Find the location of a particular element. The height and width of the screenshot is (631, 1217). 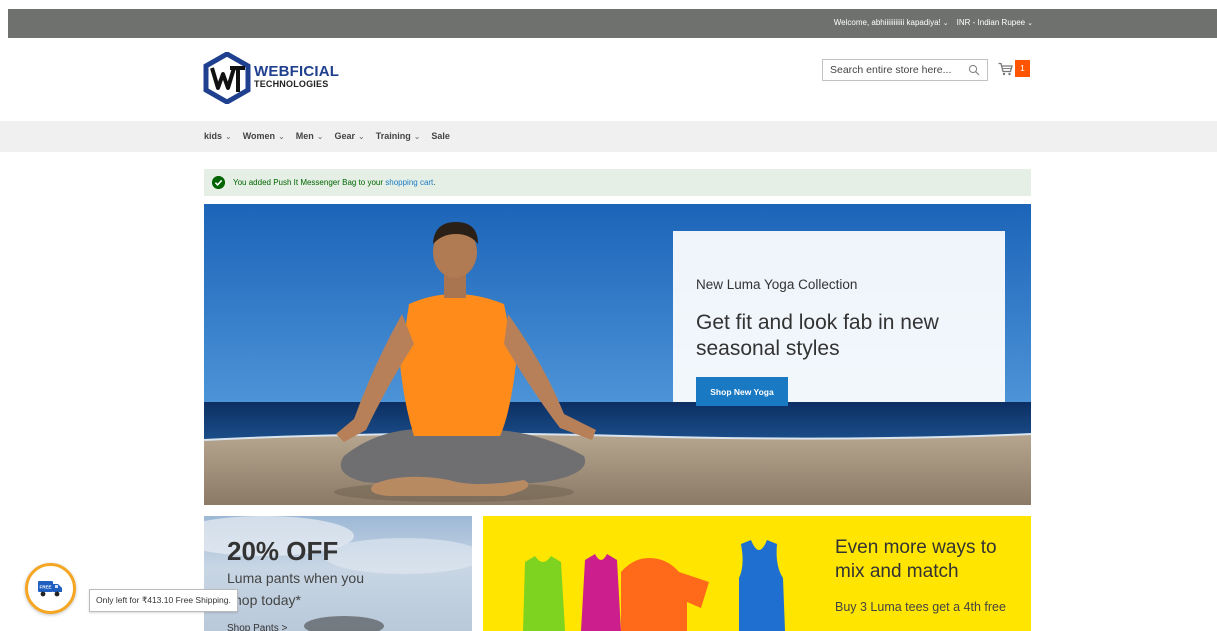

tees-promo-image is located at coordinates (654, 585).